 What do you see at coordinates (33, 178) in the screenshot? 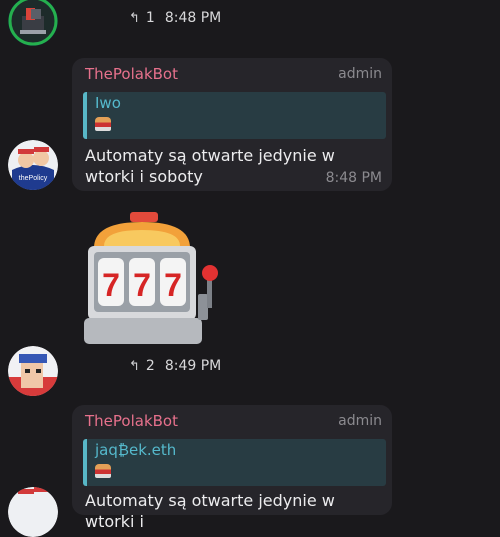
I see `avatar-label: thePolicy` at bounding box center [33, 178].